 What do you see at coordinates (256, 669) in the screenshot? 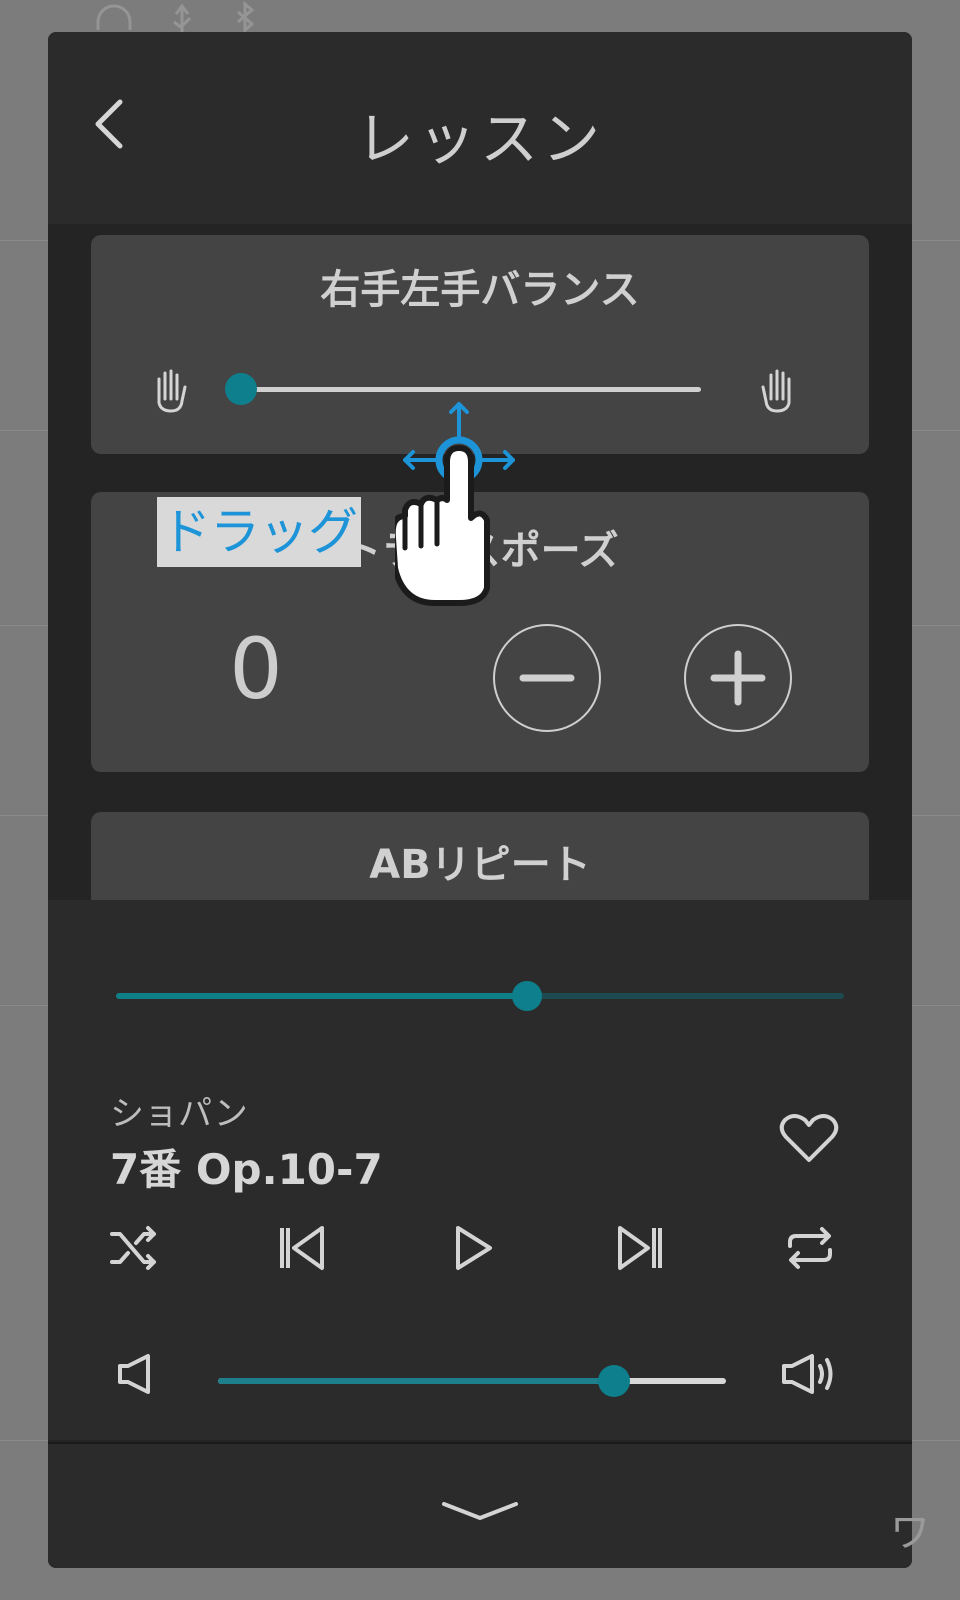
I see `transpose-value: 0` at bounding box center [256, 669].